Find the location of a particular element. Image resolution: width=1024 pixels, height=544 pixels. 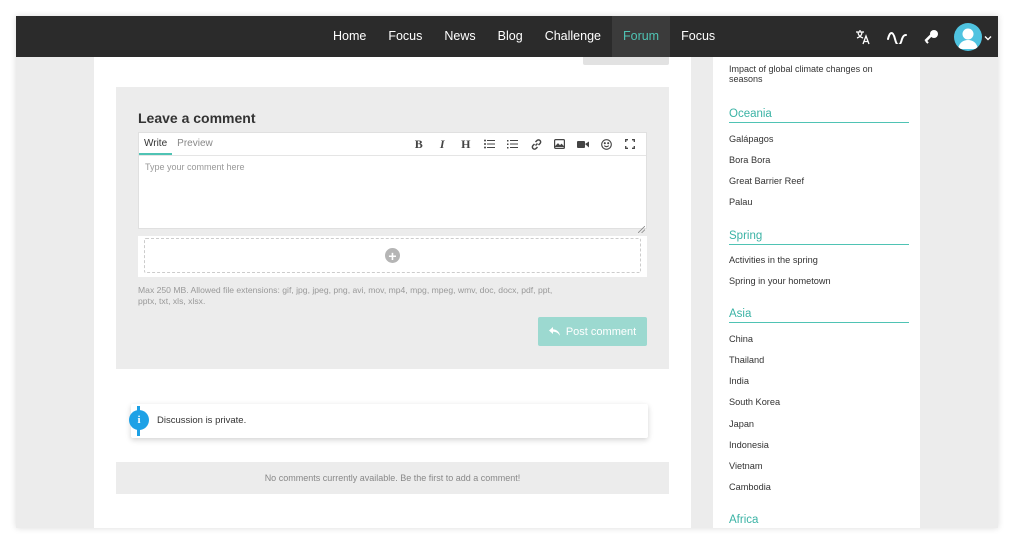

sidebar-heading-spring: Spring is located at coordinates (819, 237).